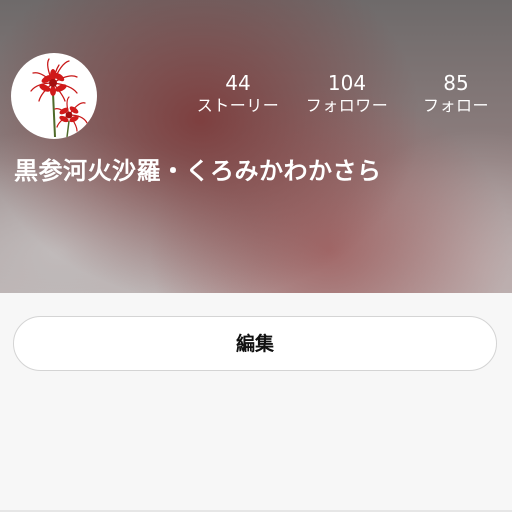  What do you see at coordinates (347, 83) in the screenshot?
I see `stat-count: 104` at bounding box center [347, 83].